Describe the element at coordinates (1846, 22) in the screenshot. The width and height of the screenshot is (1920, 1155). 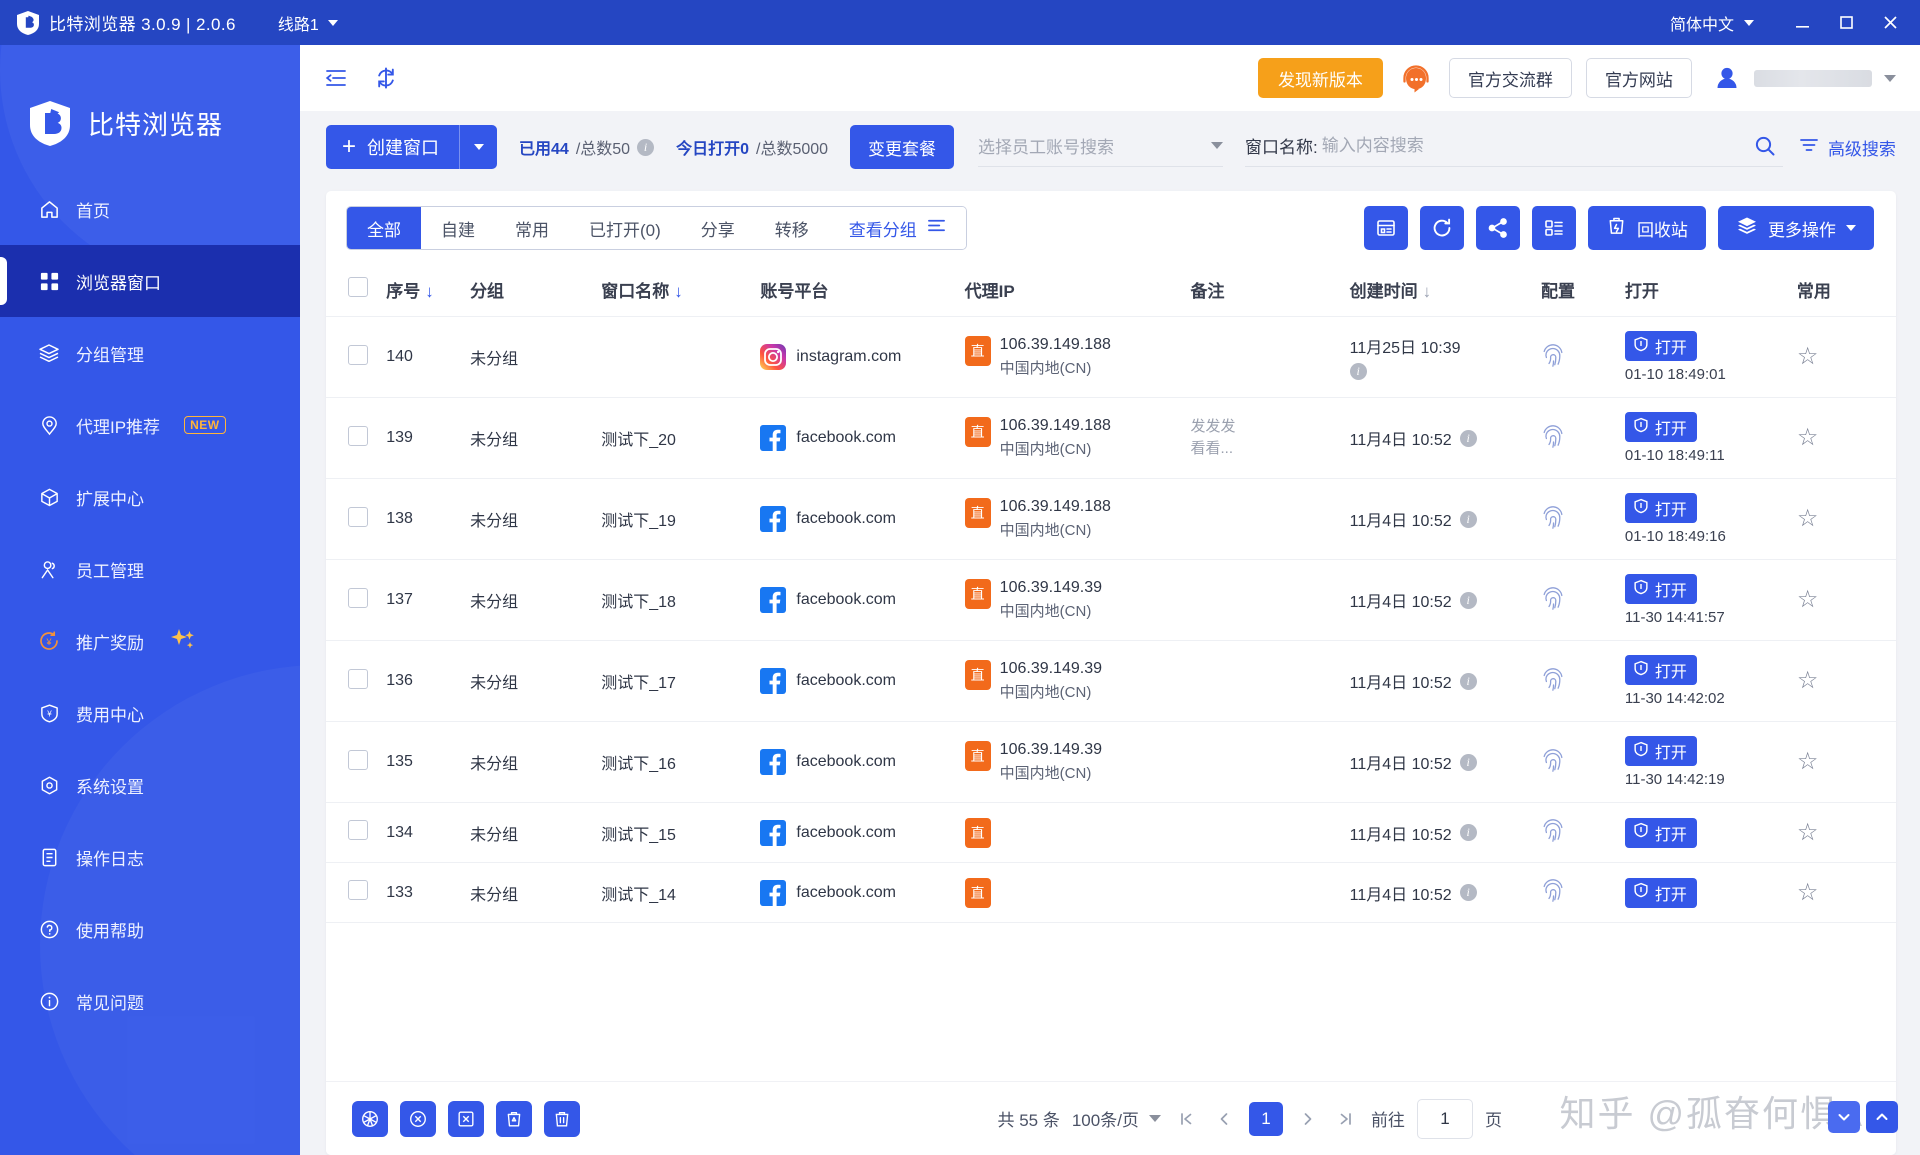
I see `maximize-button` at that location.